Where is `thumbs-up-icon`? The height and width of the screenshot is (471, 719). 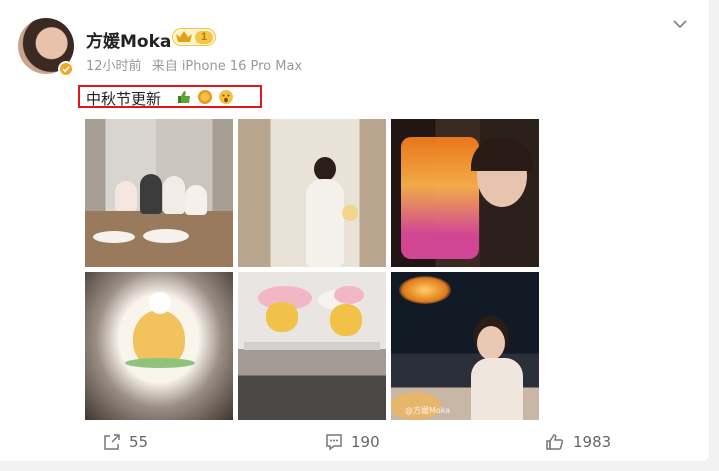
thumbs-up-icon is located at coordinates (555, 442).